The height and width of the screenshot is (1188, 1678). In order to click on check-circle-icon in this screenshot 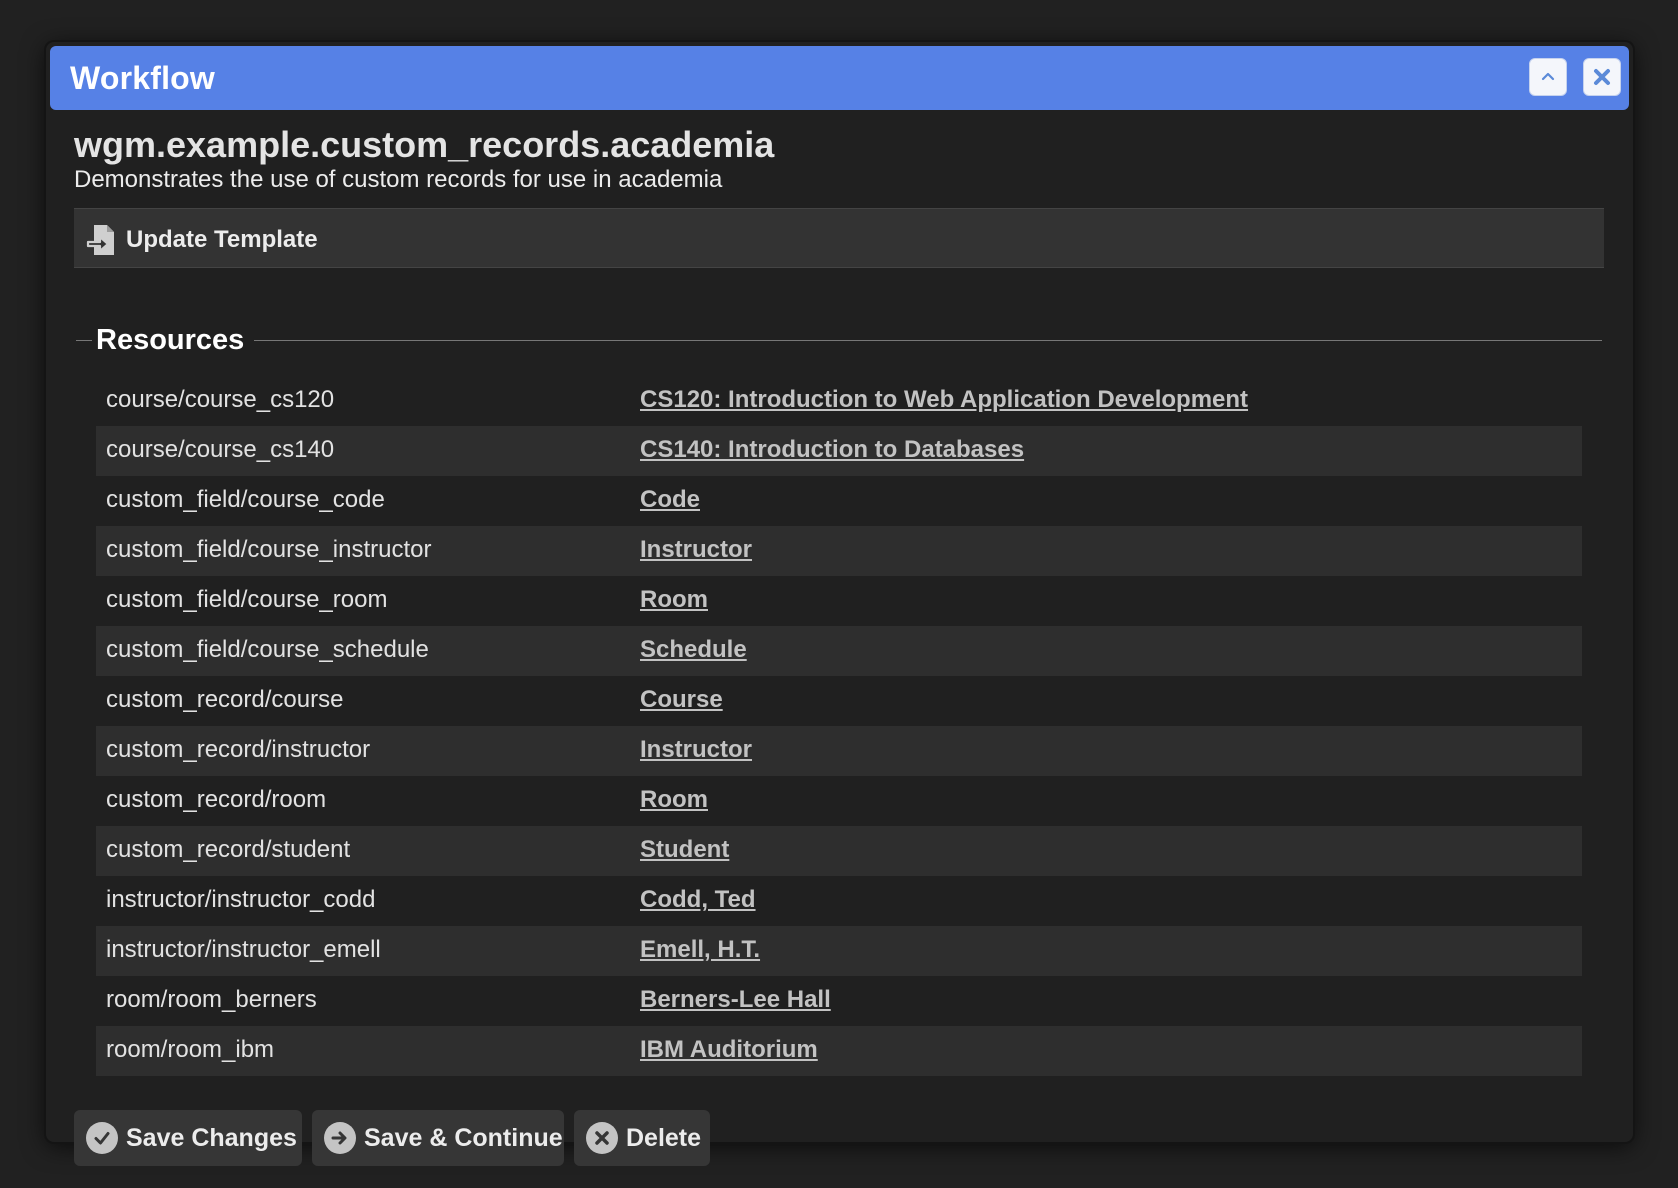, I will do `click(102, 1138)`.